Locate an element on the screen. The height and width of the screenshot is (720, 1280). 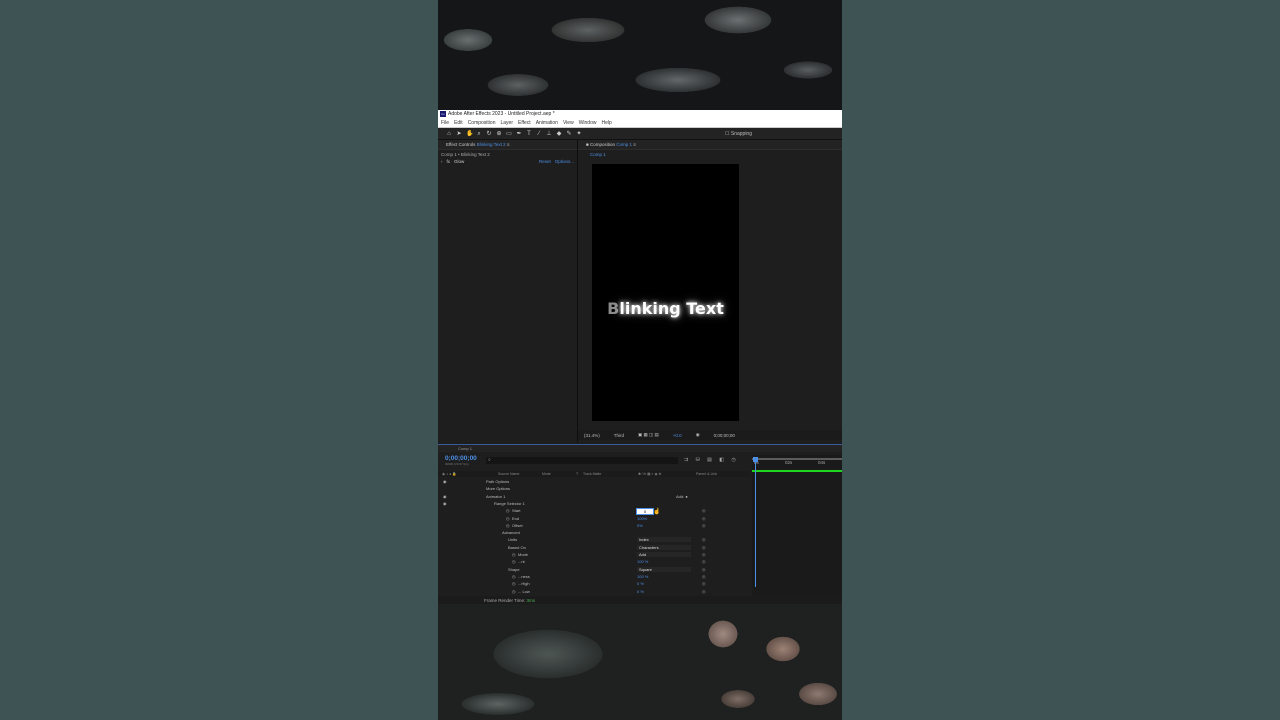
clone-stamp-icon: ⊥ is located at coordinates (549, 134).